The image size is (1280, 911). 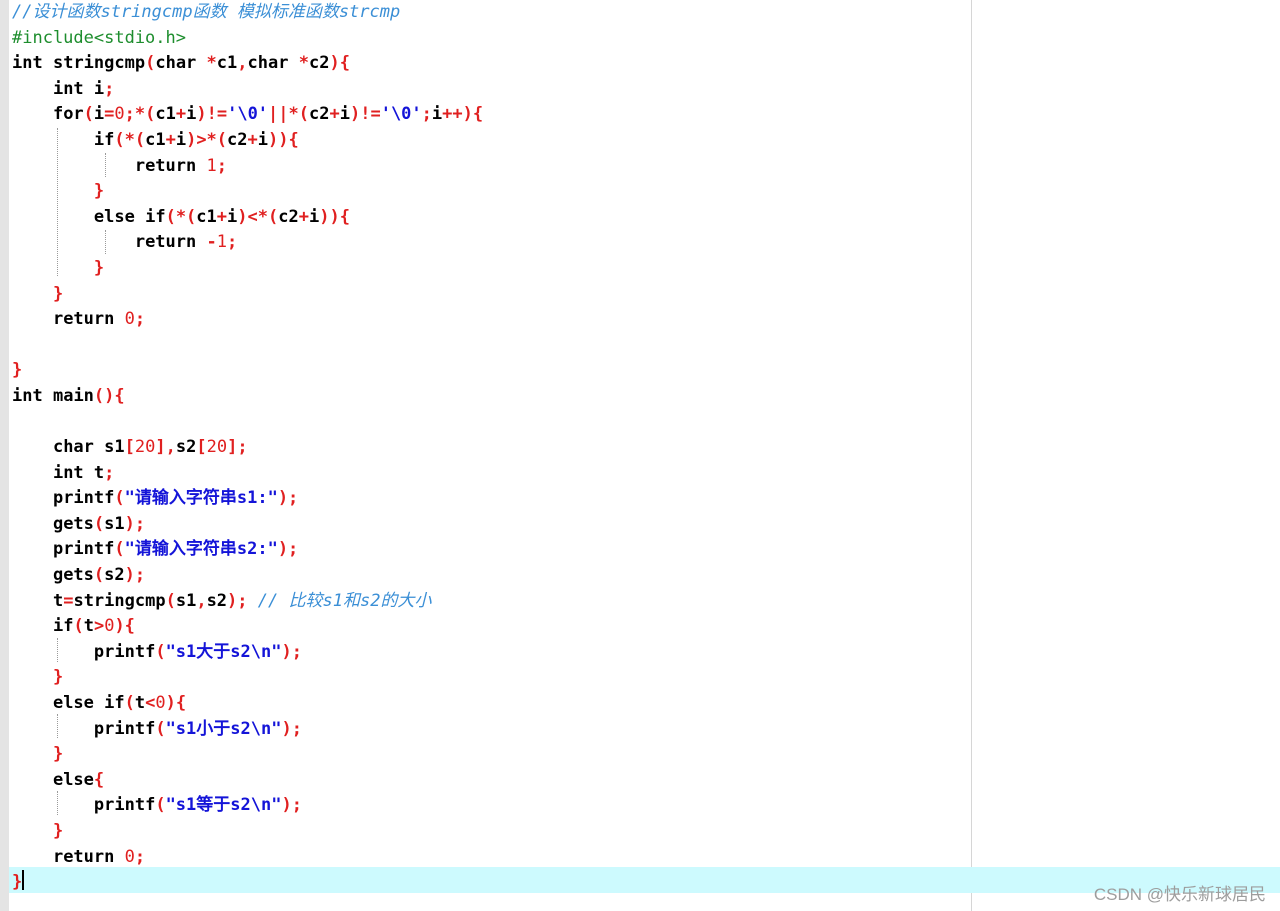 What do you see at coordinates (223, 728) in the screenshot?
I see `code-token-str: "s1小于s2\n"` at bounding box center [223, 728].